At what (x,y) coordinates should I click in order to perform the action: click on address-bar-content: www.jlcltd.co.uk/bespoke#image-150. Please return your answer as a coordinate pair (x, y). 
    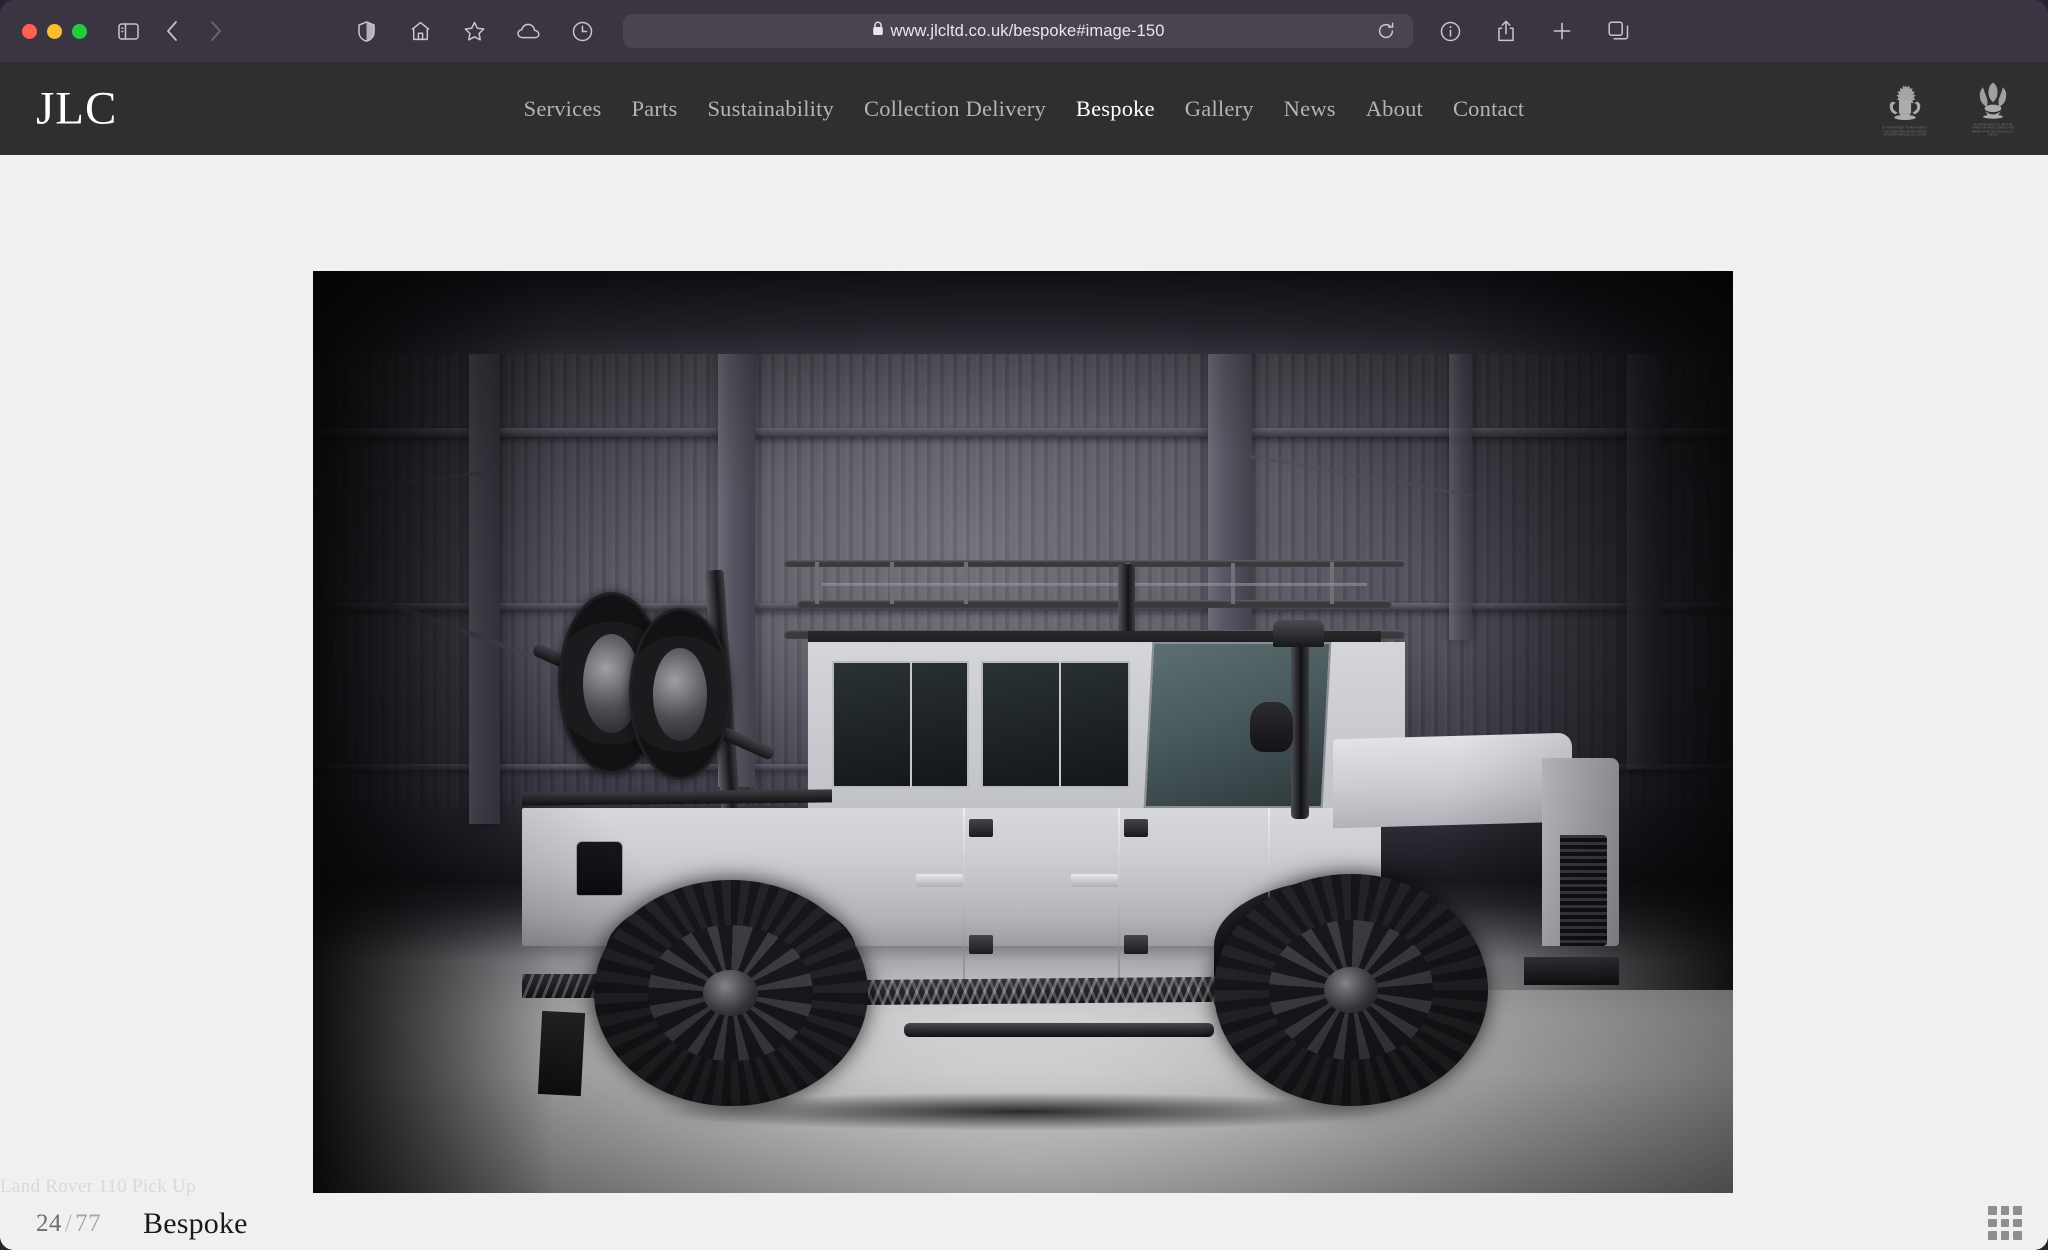
    Looking at the image, I should click on (1018, 31).